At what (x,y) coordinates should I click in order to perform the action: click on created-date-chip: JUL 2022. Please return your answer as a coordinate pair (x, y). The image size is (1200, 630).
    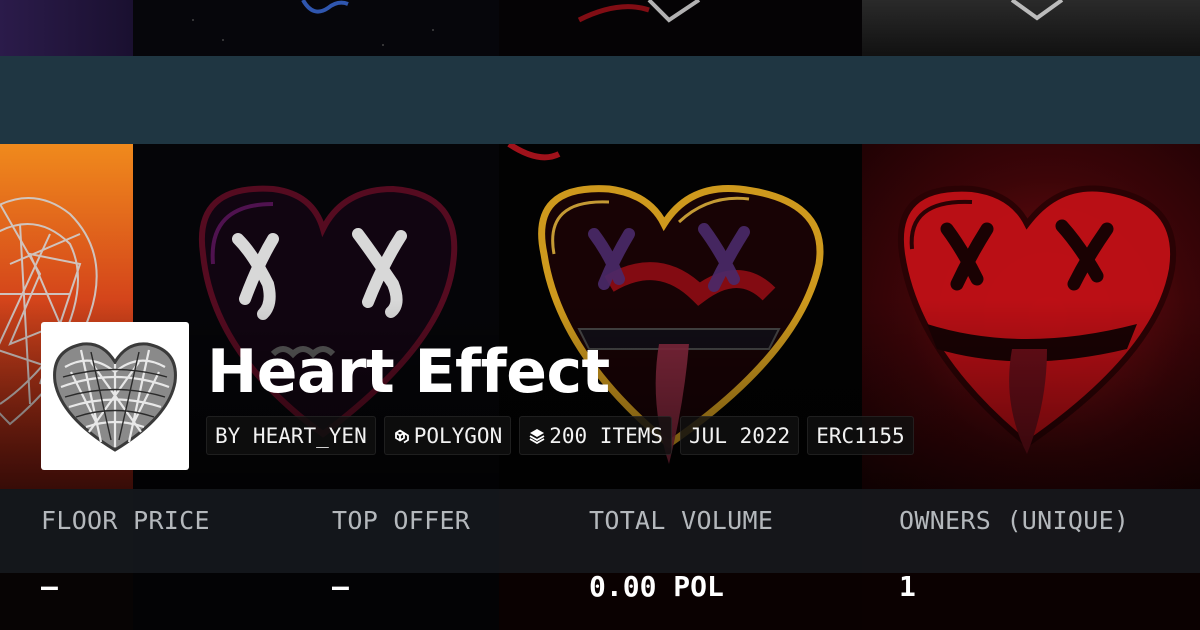
    Looking at the image, I should click on (740, 435).